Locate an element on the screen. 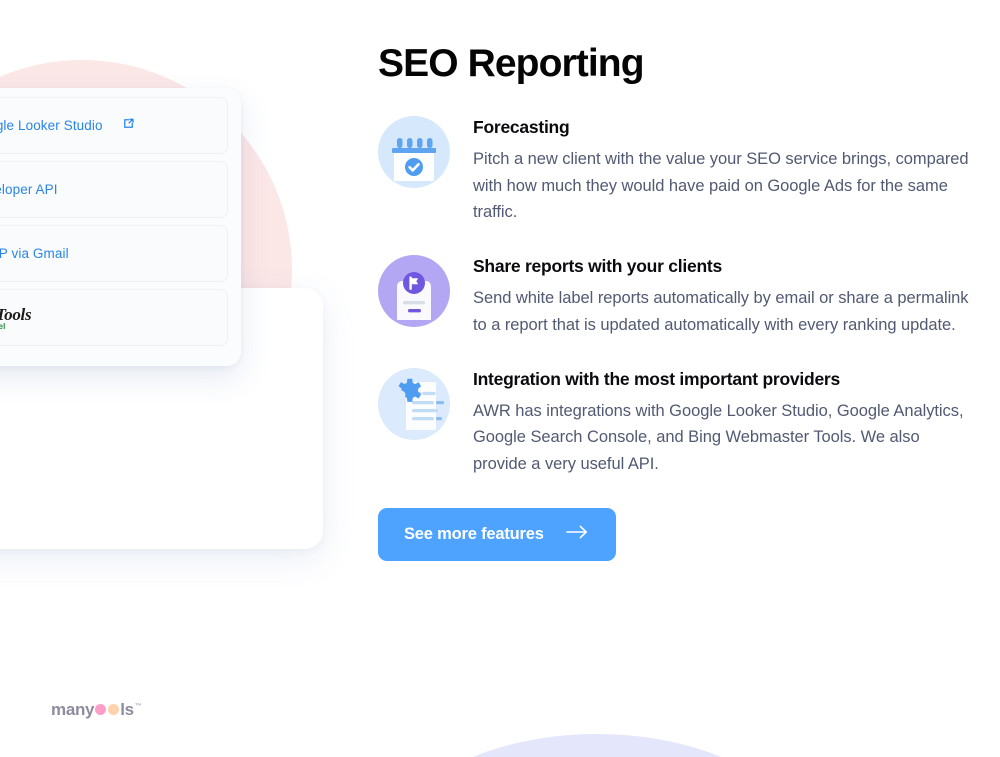  integration-row-google-looker-studio: Google Looker Studio is located at coordinates (114, 125).